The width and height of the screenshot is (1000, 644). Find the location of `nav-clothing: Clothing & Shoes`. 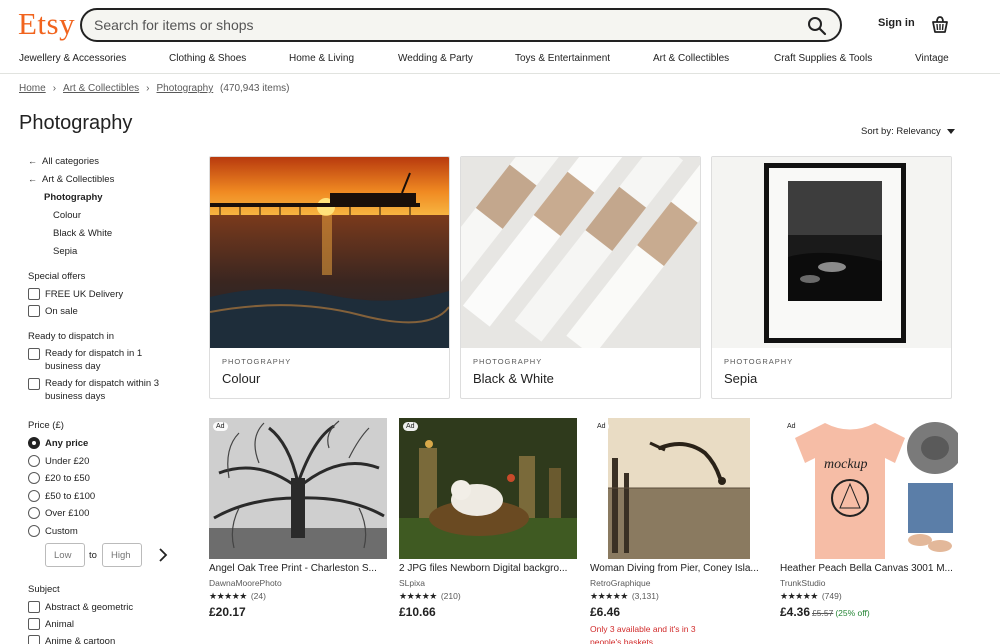

nav-clothing: Clothing & Shoes is located at coordinates (207, 58).